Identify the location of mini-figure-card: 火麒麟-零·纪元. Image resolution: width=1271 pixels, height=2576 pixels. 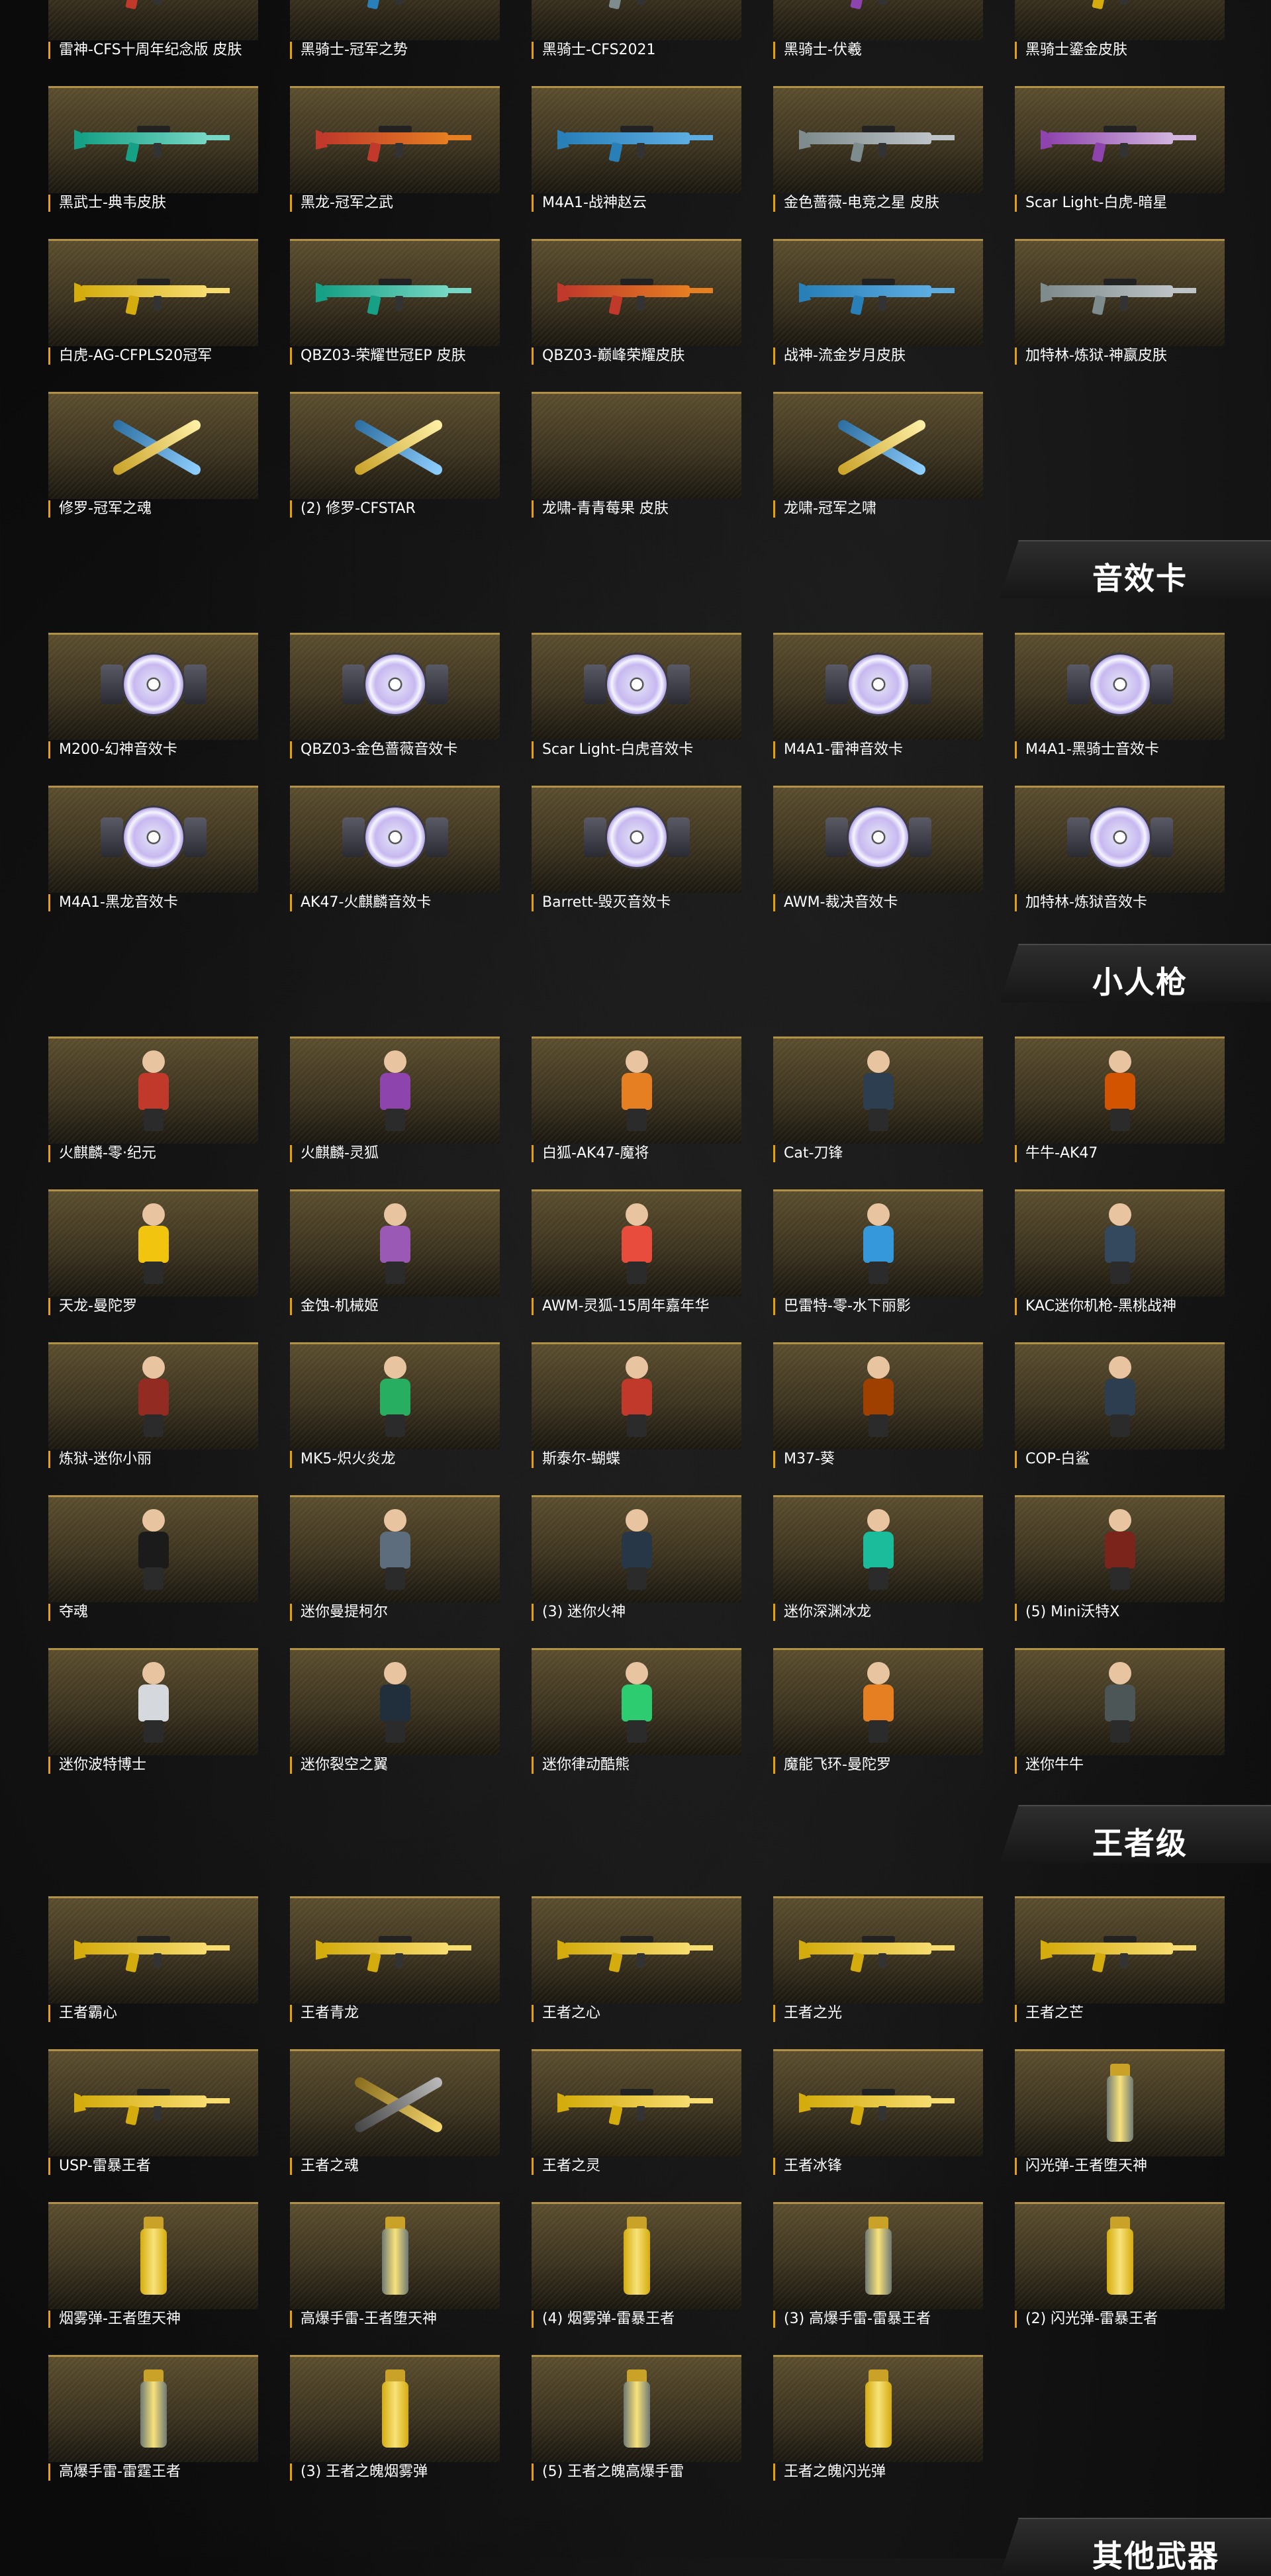
(153, 1100).